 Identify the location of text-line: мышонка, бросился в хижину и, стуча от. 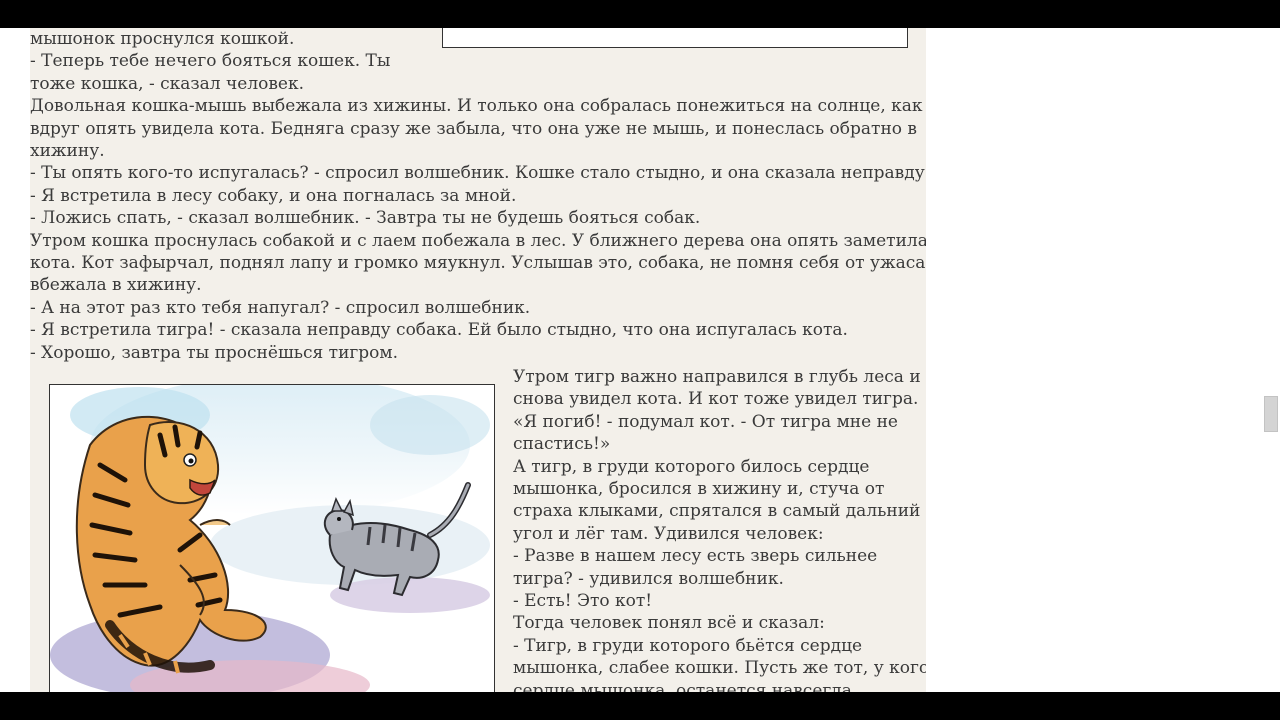
(699, 489).